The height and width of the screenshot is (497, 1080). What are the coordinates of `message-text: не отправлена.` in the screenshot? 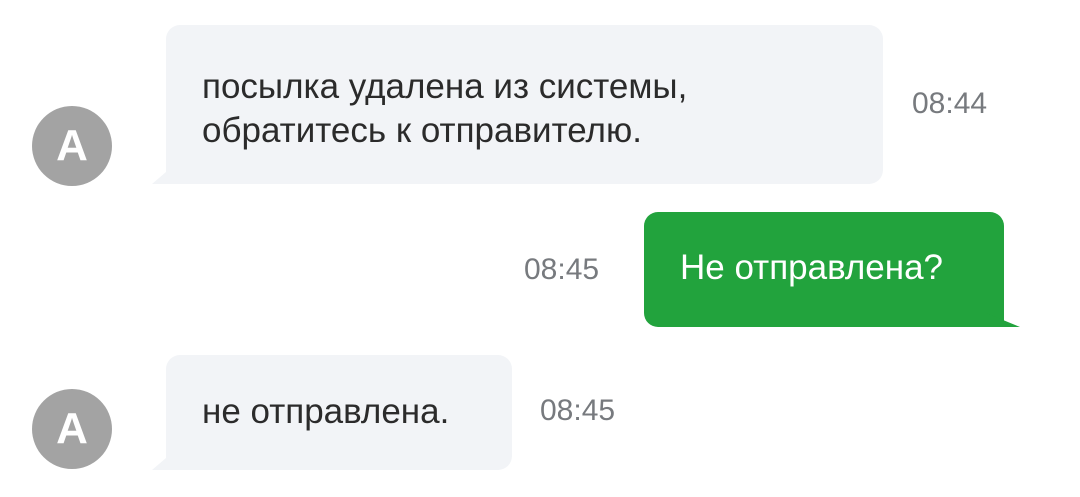 It's located at (326, 411).